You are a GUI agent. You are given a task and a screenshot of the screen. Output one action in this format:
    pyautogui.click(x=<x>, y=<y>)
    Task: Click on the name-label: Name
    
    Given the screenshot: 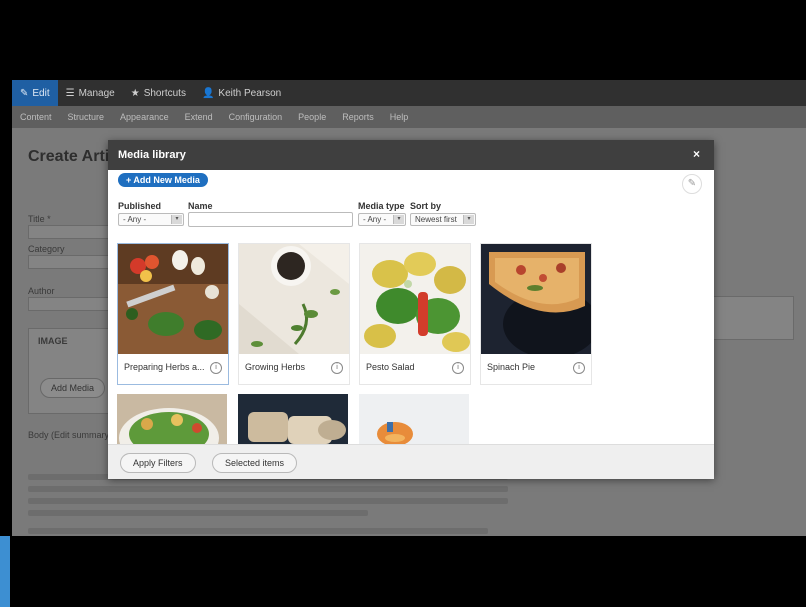 What is the action you would take?
    pyautogui.click(x=200, y=206)
    